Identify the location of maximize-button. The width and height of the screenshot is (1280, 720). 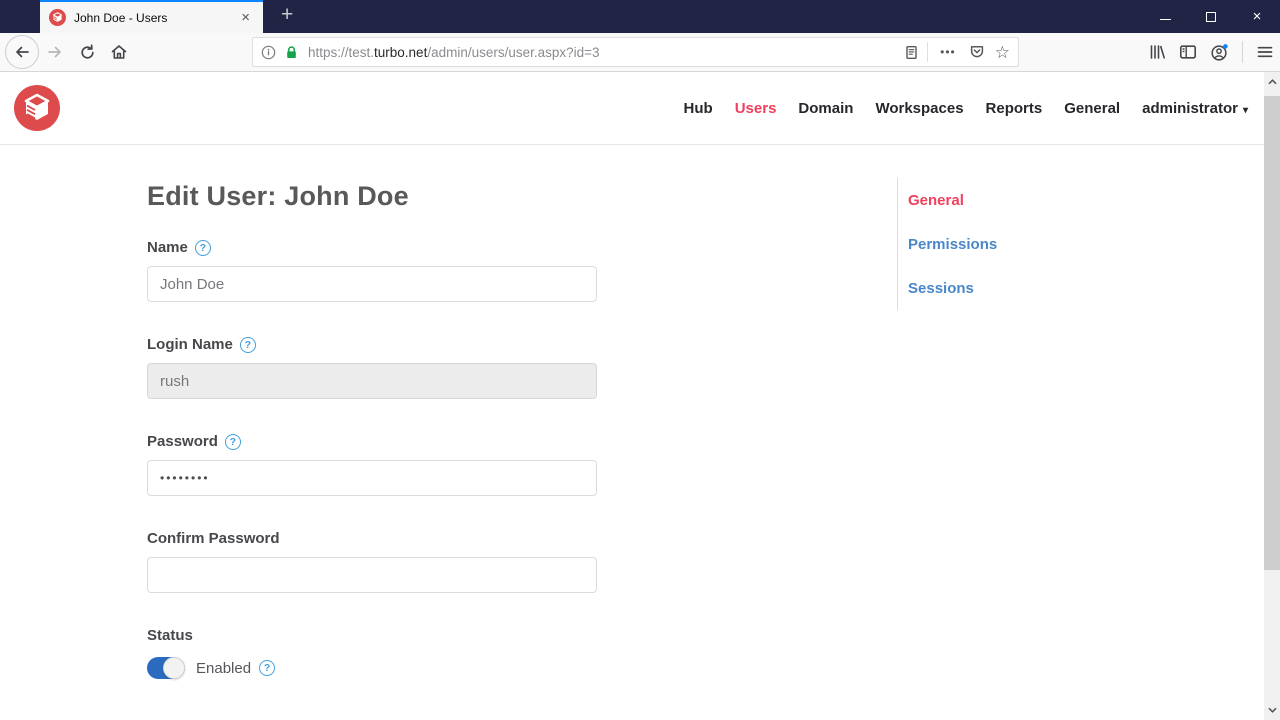
(1211, 16).